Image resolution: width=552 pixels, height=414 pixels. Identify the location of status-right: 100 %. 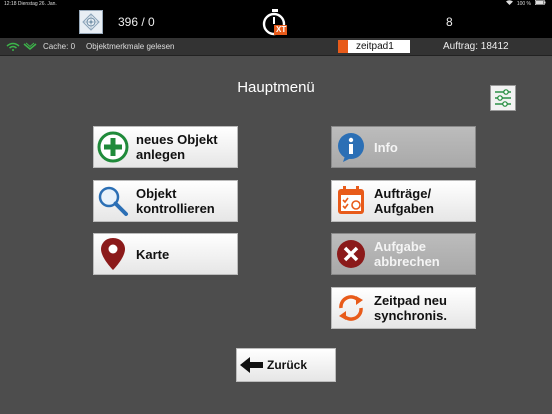
(525, 4).